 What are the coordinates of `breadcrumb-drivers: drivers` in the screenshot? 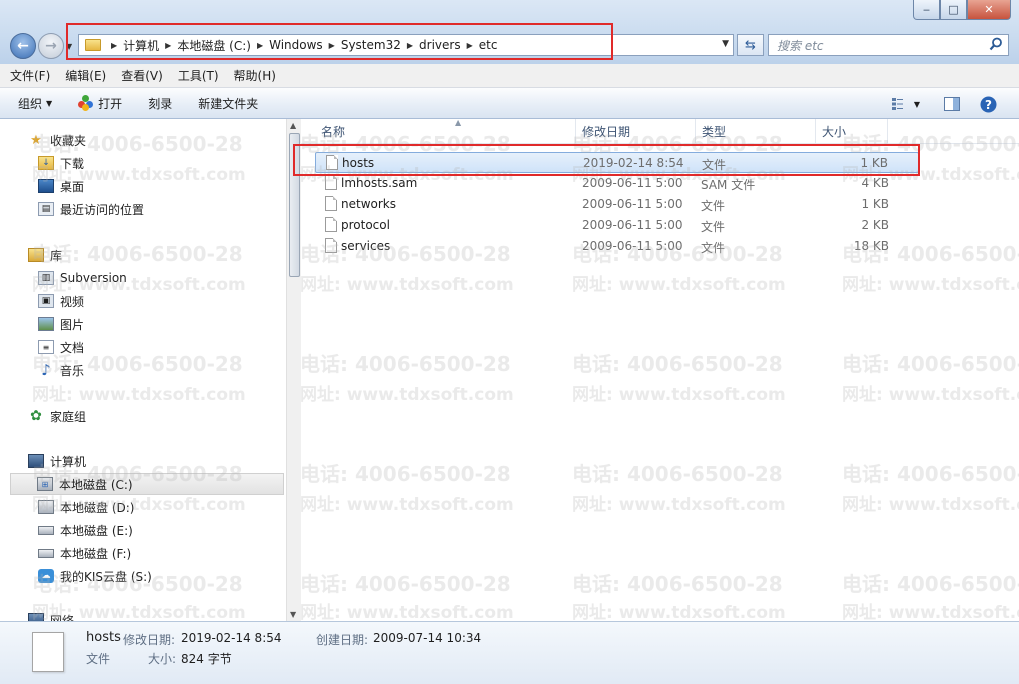 It's located at (440, 45).